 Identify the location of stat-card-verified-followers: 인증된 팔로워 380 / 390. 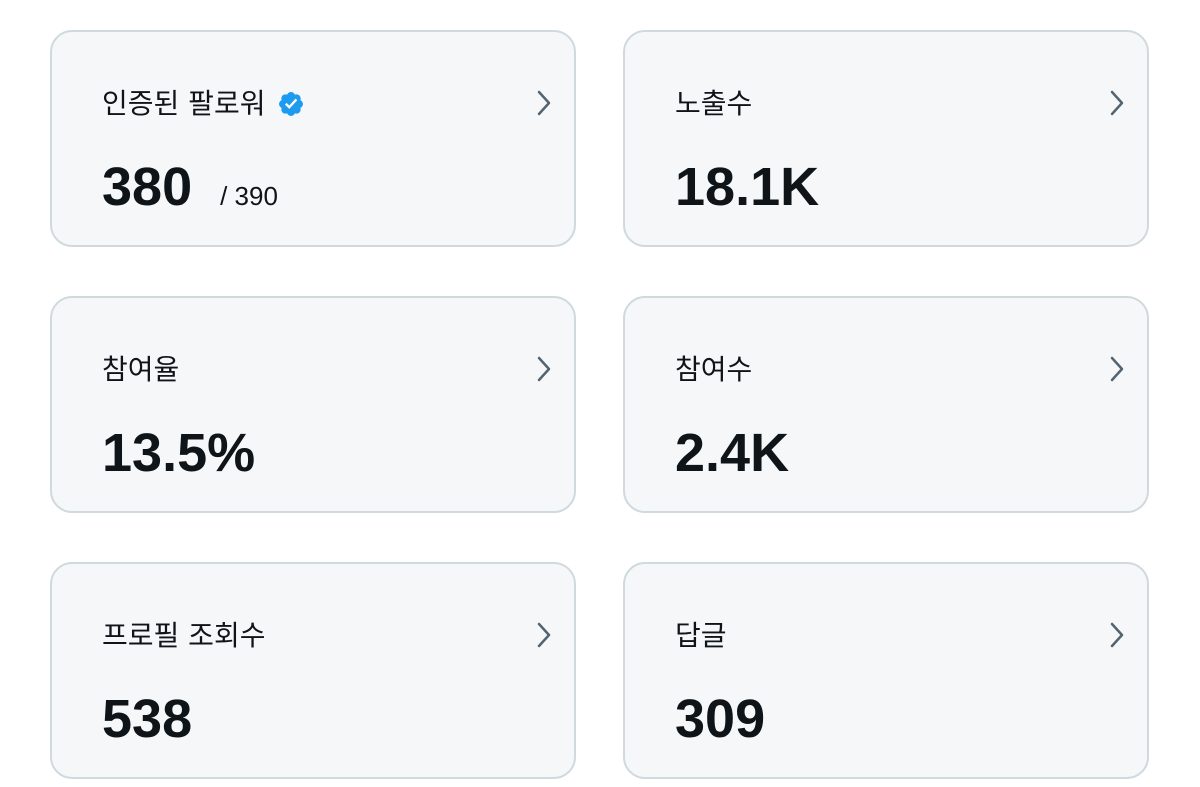
(313, 138).